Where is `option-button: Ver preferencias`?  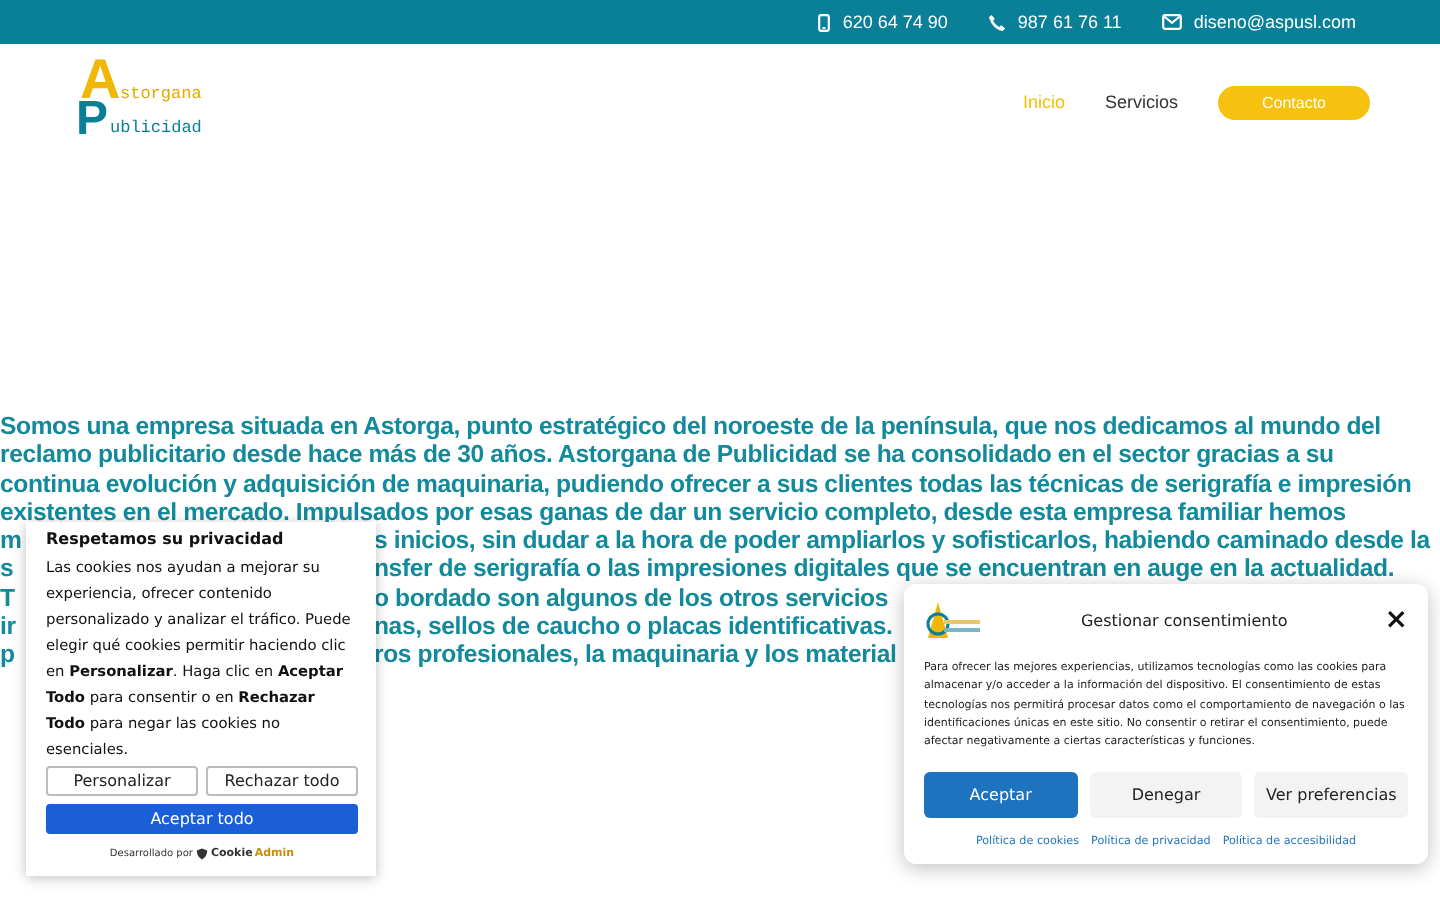 option-button: Ver preferencias is located at coordinates (1331, 795).